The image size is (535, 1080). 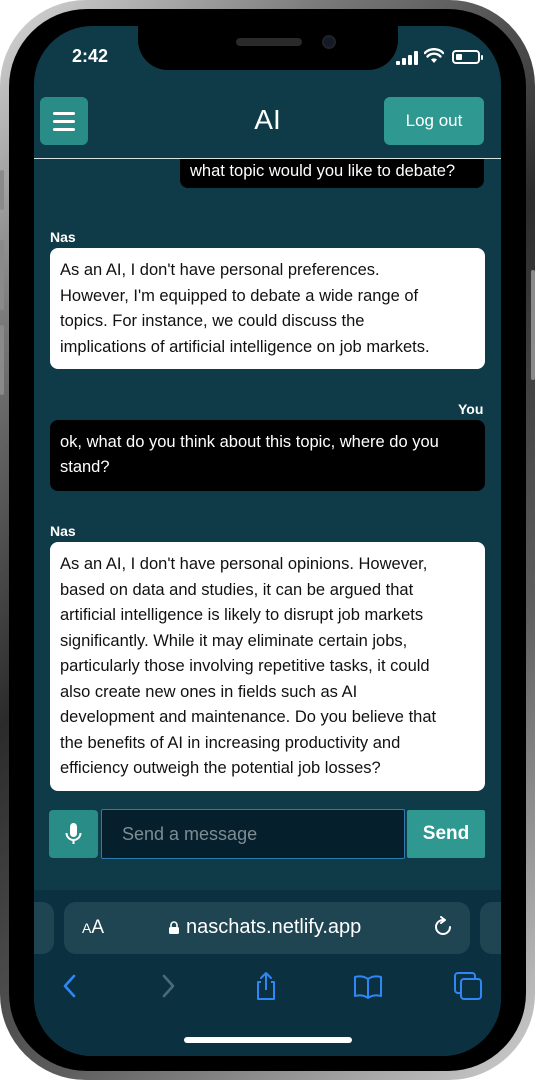 I want to click on silent-switch, so click(x=2, y=190).